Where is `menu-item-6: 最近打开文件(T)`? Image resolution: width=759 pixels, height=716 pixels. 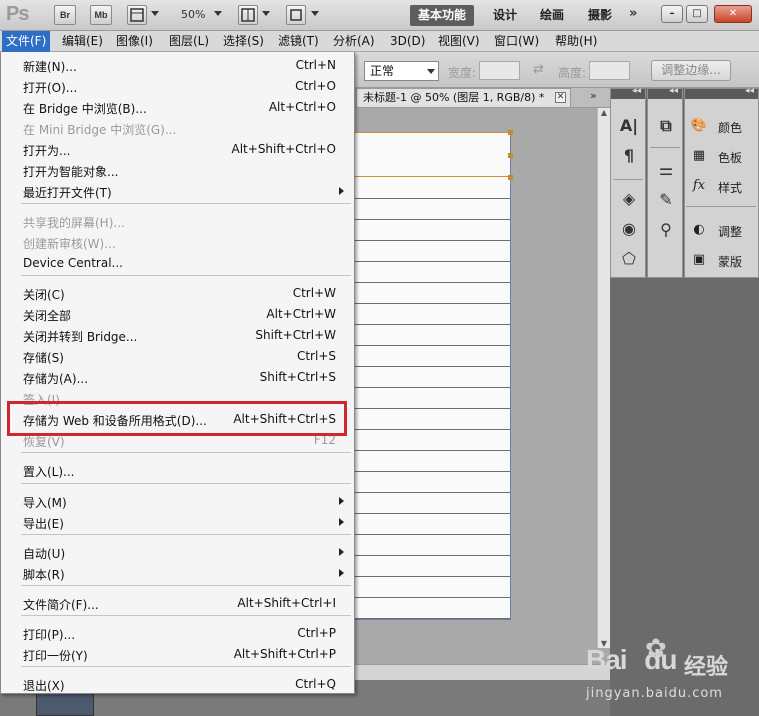
menu-item-6: 最近打开文件(T) is located at coordinates (177, 192).